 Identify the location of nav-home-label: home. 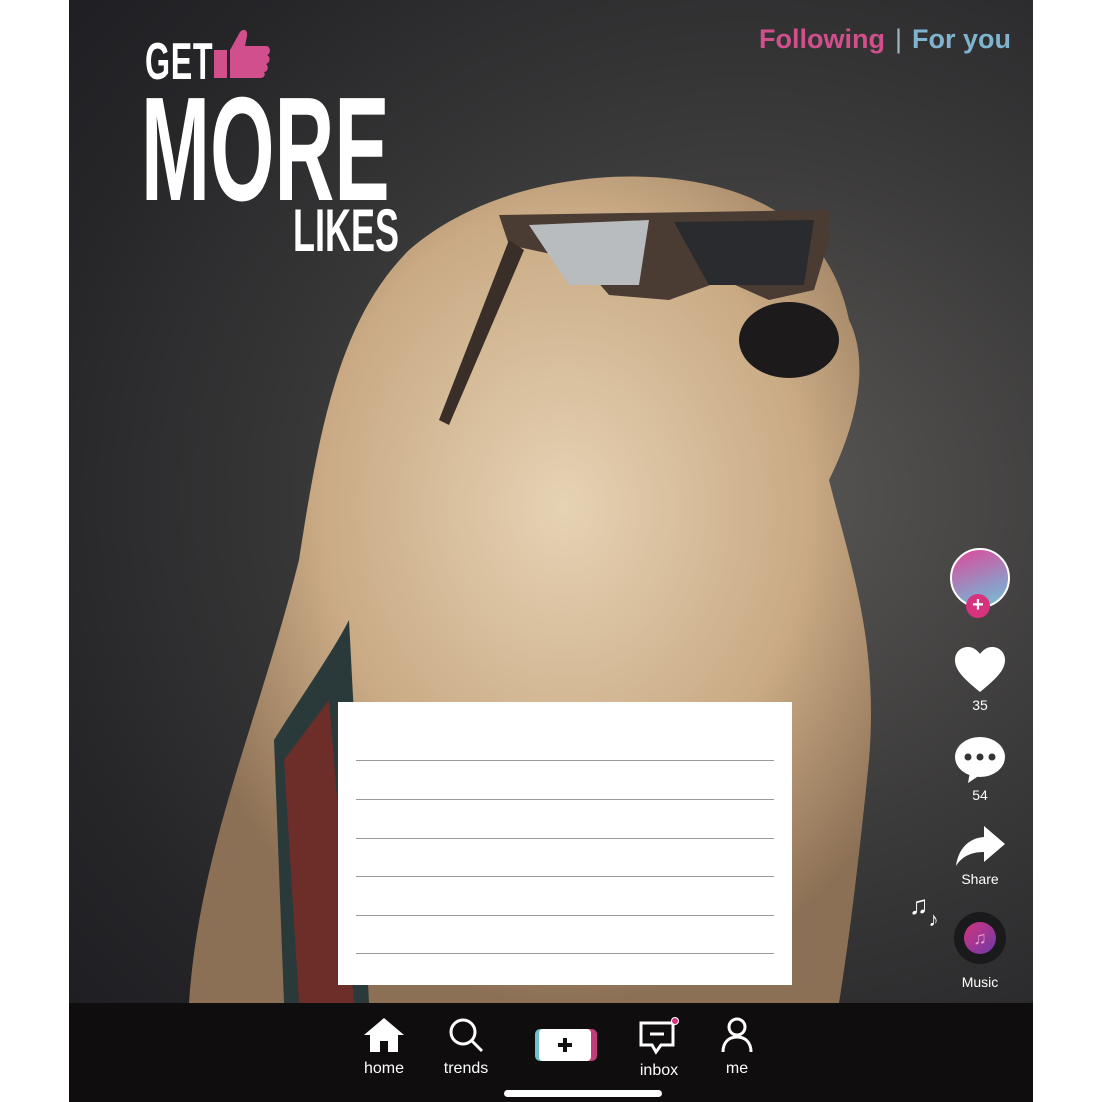
(384, 1068).